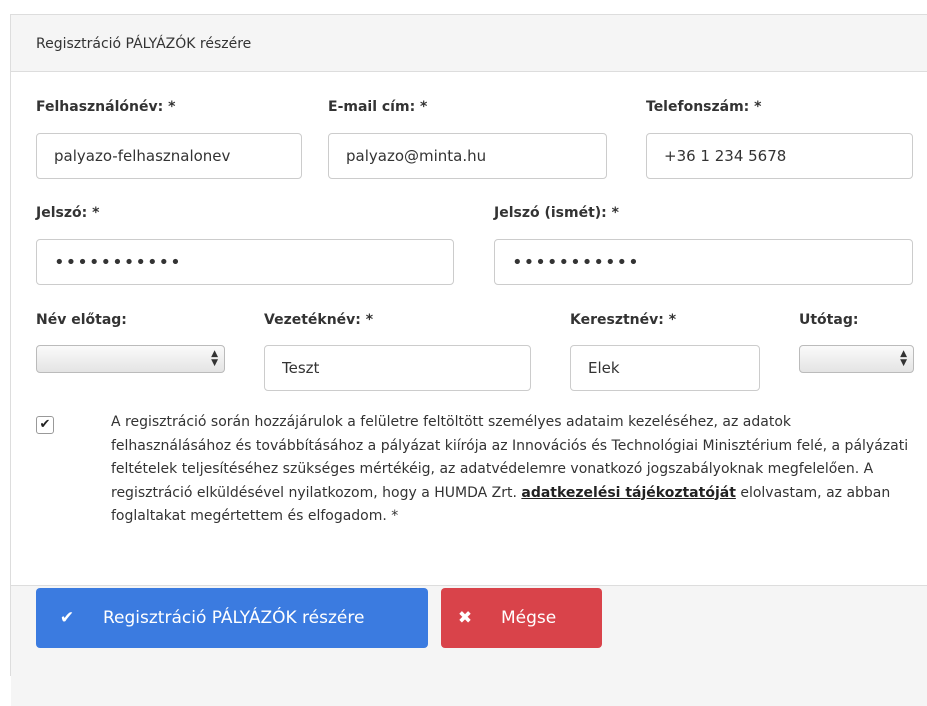 Image resolution: width=927 pixels, height=706 pixels. Describe the element at coordinates (169, 156) in the screenshot. I see `username-input` at that location.